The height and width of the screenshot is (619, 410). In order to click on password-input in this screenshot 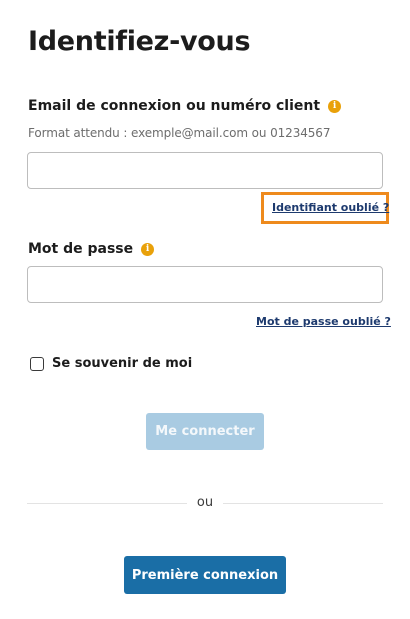, I will do `click(205, 284)`.